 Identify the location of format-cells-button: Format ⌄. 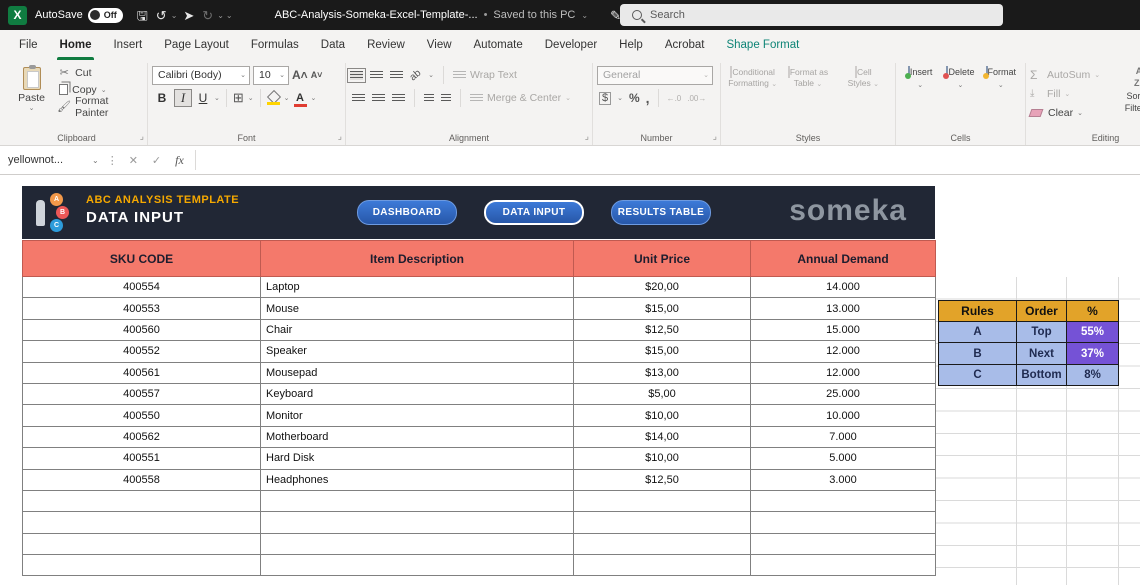
(1001, 97).